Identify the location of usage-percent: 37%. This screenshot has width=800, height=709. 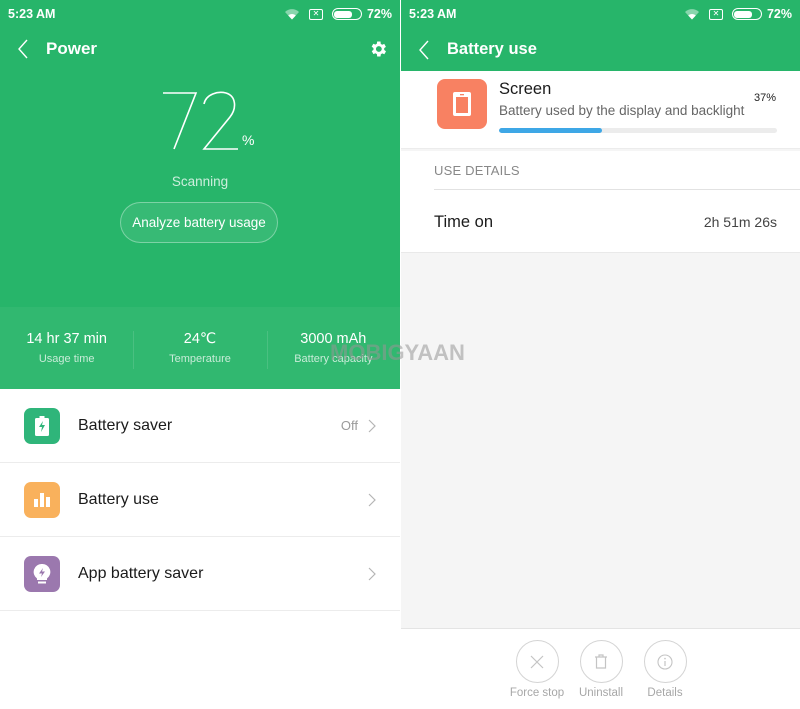
(765, 98).